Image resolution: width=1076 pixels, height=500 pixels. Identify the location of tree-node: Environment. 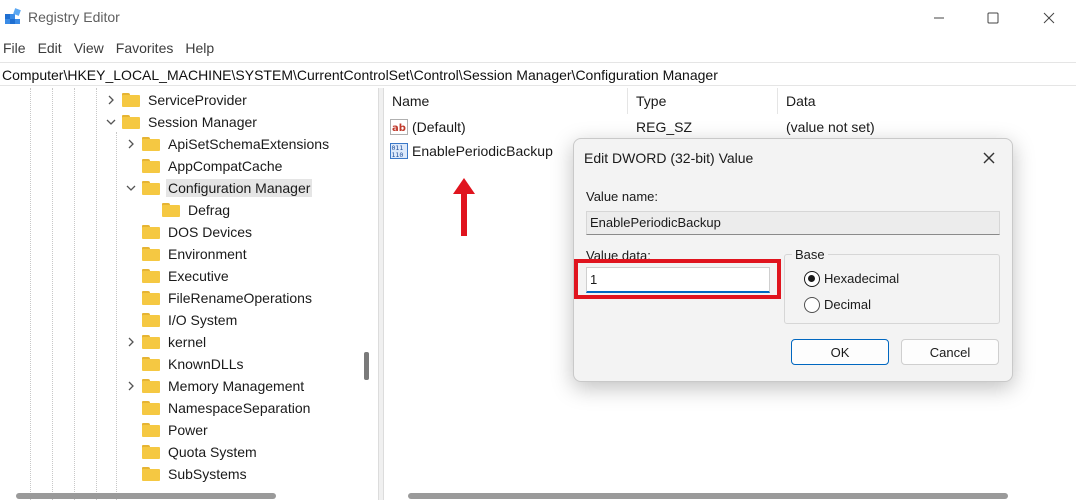
(186, 254).